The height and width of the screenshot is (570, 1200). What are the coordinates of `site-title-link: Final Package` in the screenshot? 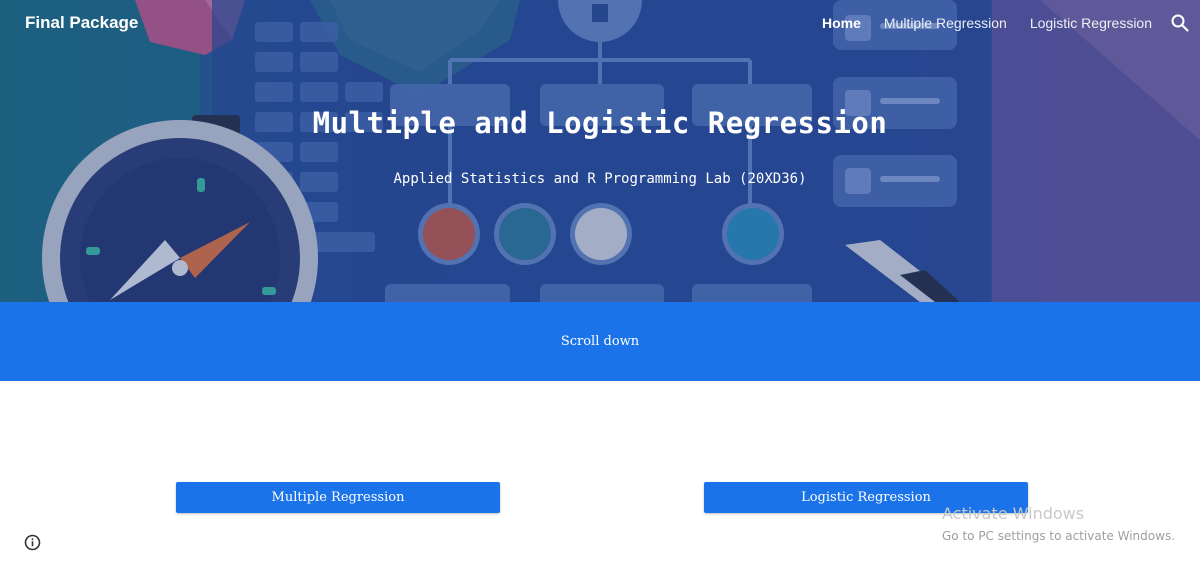 It's located at (81, 23).